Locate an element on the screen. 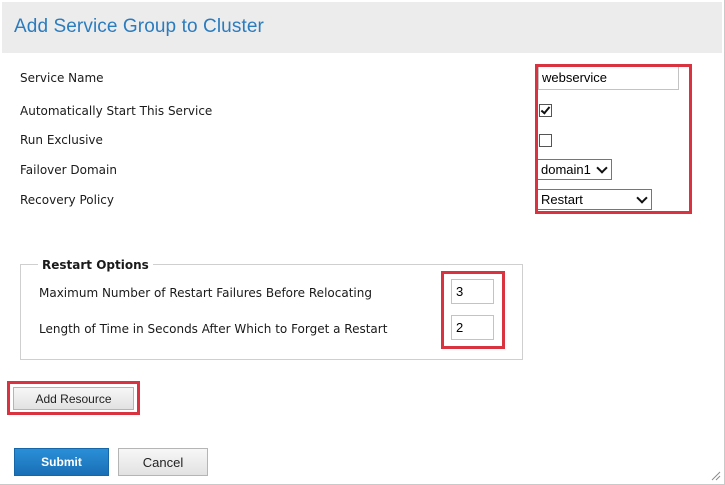 The image size is (725, 485). failover-domain-value: domain1 is located at coordinates (566, 169).